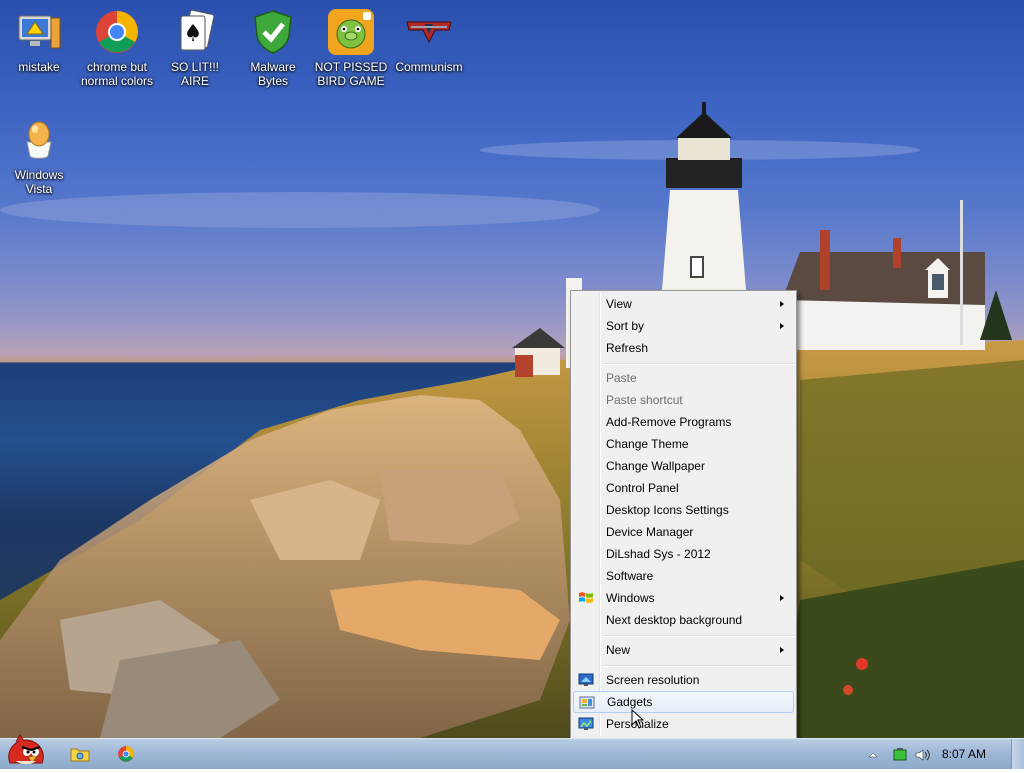  I want to click on menu-item-label: Refresh, so click(627, 348).